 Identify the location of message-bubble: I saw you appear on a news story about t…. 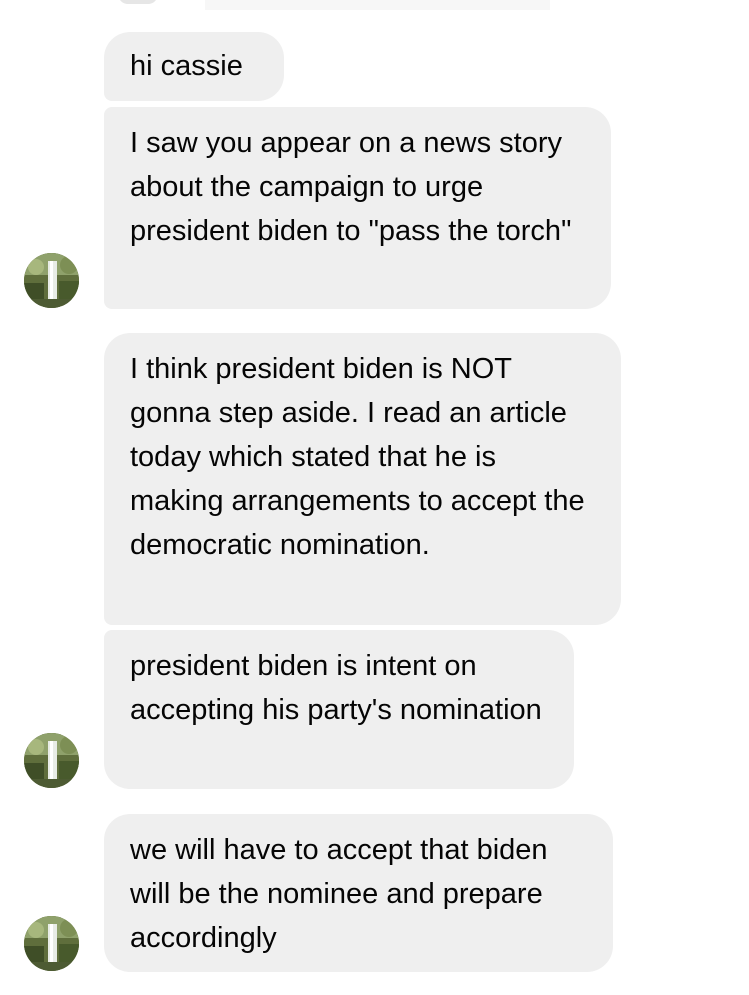
(357, 208).